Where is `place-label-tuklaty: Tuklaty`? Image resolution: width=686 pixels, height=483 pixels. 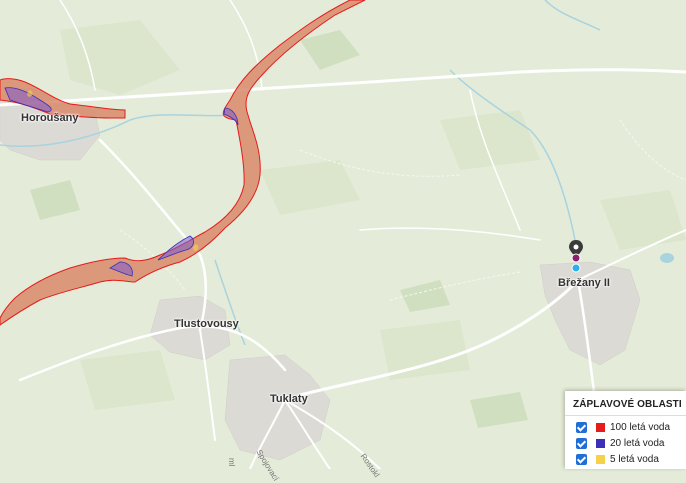
place-label-tuklaty: Tuklaty is located at coordinates (289, 399).